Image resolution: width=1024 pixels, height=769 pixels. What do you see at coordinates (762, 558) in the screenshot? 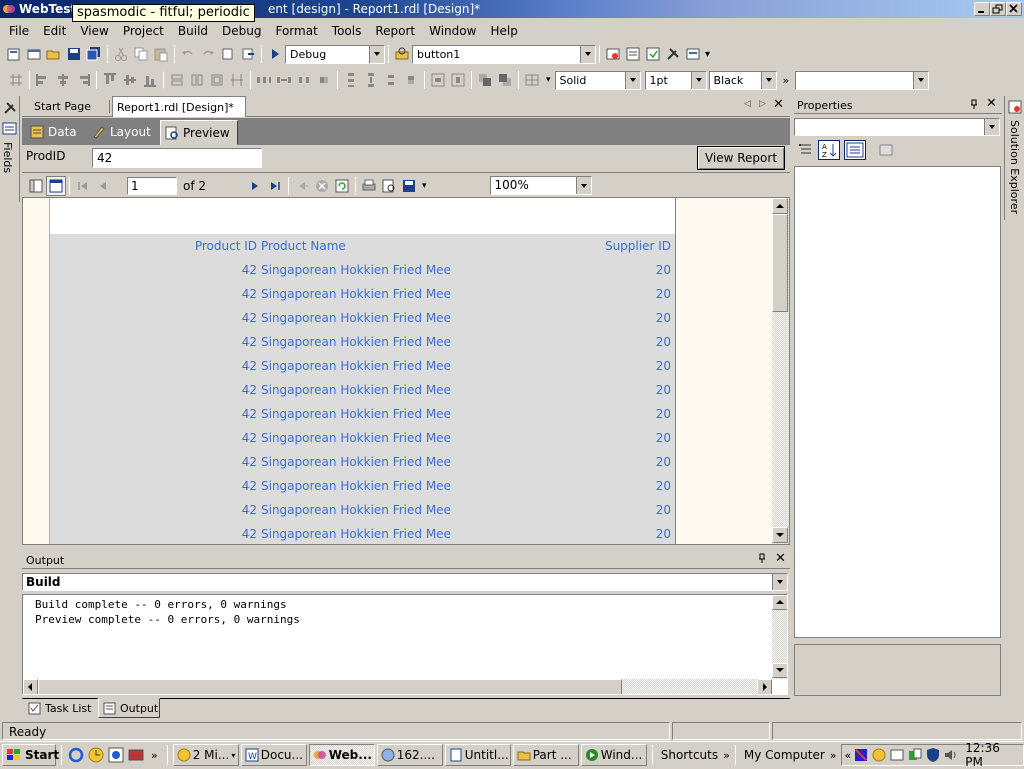
I see `pin-icon` at bounding box center [762, 558].